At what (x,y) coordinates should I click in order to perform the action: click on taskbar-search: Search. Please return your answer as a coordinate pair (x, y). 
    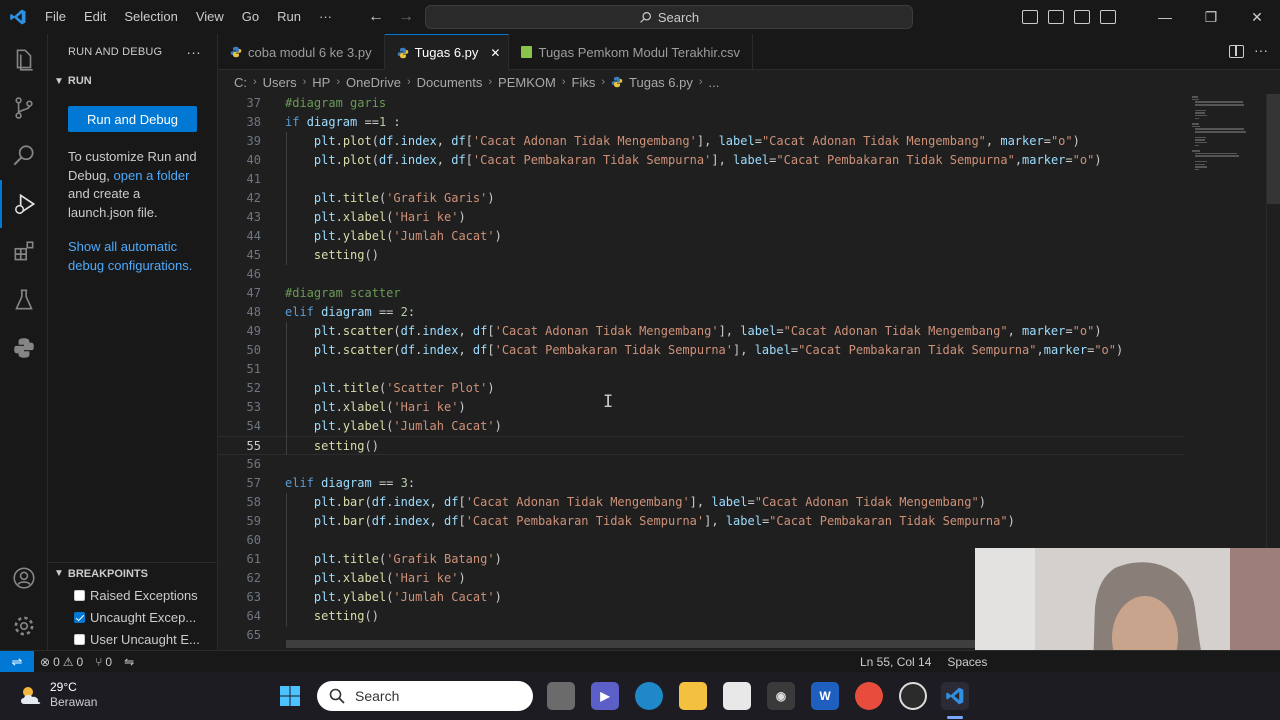
    Looking at the image, I should click on (425, 696).